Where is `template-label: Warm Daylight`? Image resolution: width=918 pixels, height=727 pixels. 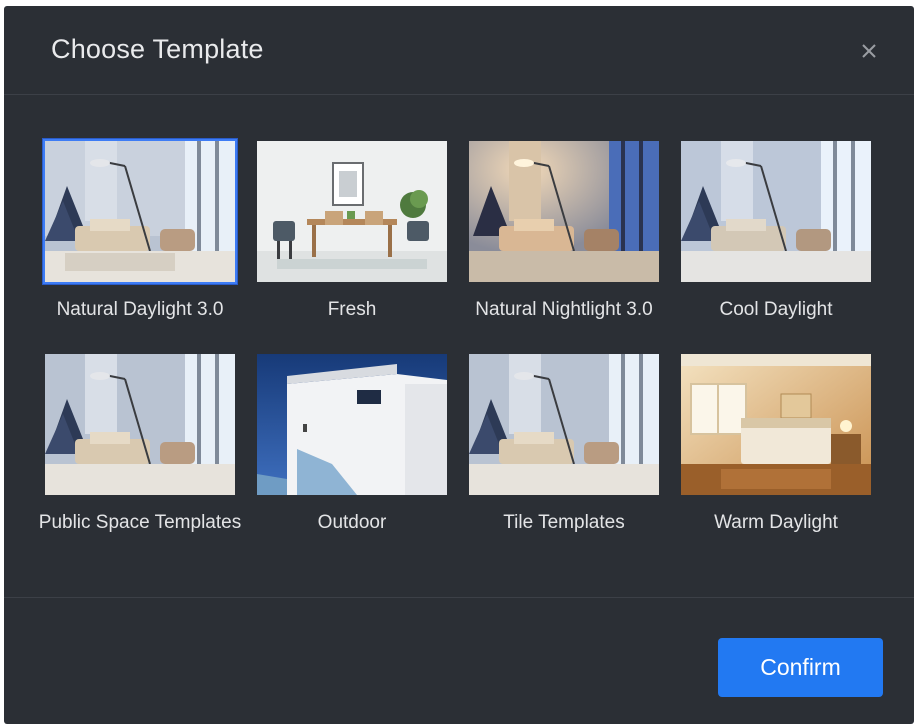
template-label: Warm Daylight is located at coordinates (776, 522).